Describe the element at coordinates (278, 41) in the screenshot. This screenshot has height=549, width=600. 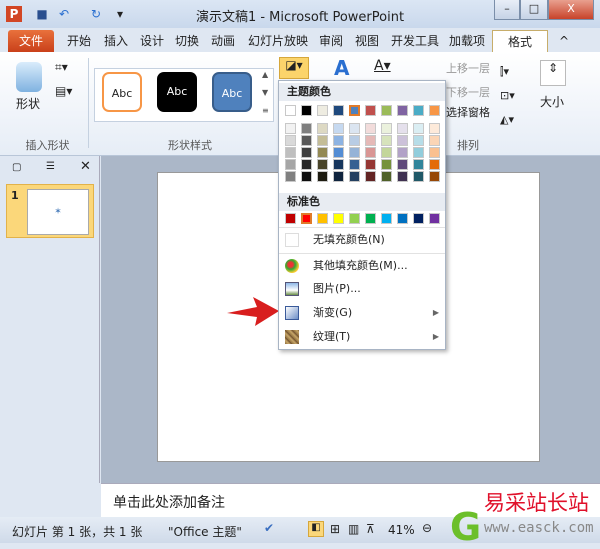
I see `tab-slideshow: 幻灯片放映` at that location.